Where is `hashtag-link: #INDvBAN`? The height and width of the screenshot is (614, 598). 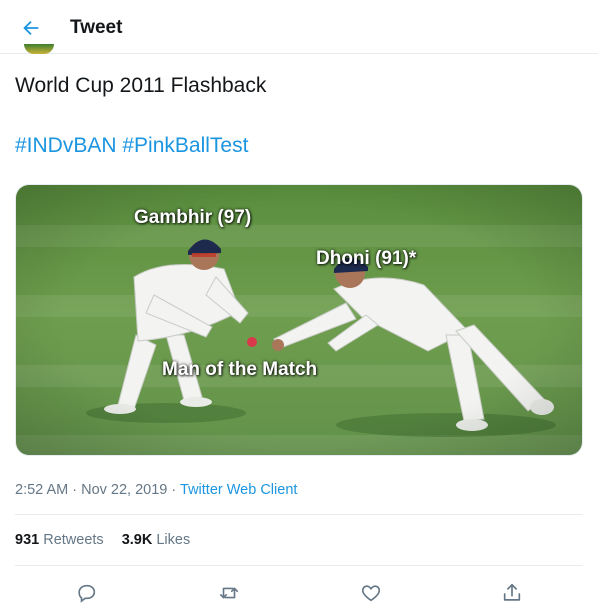 hashtag-link: #INDvBAN is located at coordinates (66, 145).